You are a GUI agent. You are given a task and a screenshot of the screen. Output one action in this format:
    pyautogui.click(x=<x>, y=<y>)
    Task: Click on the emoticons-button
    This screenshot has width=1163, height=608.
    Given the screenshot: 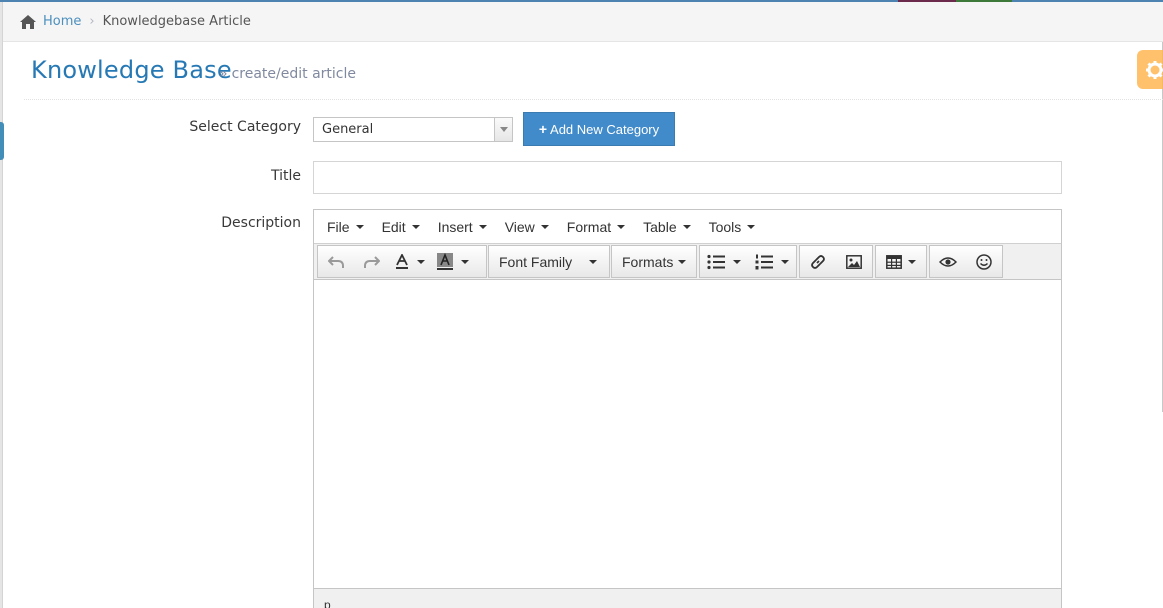 What is the action you would take?
    pyautogui.click(x=984, y=261)
    